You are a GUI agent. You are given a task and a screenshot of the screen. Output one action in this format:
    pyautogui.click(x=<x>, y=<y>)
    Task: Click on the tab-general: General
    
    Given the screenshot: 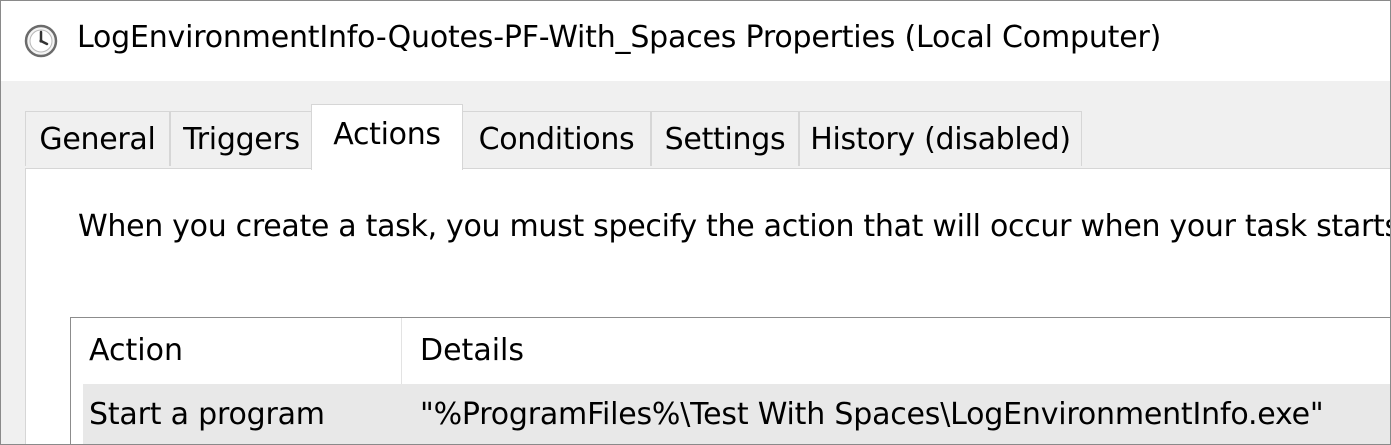 What is the action you would take?
    pyautogui.click(x=97, y=138)
    